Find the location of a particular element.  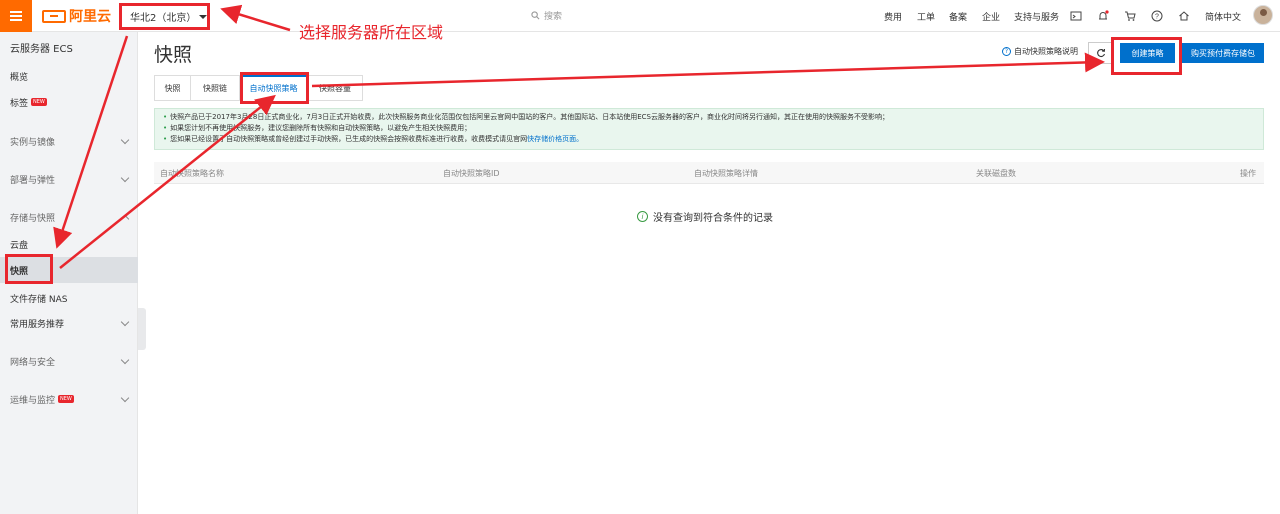

sidebar-group-label: 存储与快照 is located at coordinates (33, 218).